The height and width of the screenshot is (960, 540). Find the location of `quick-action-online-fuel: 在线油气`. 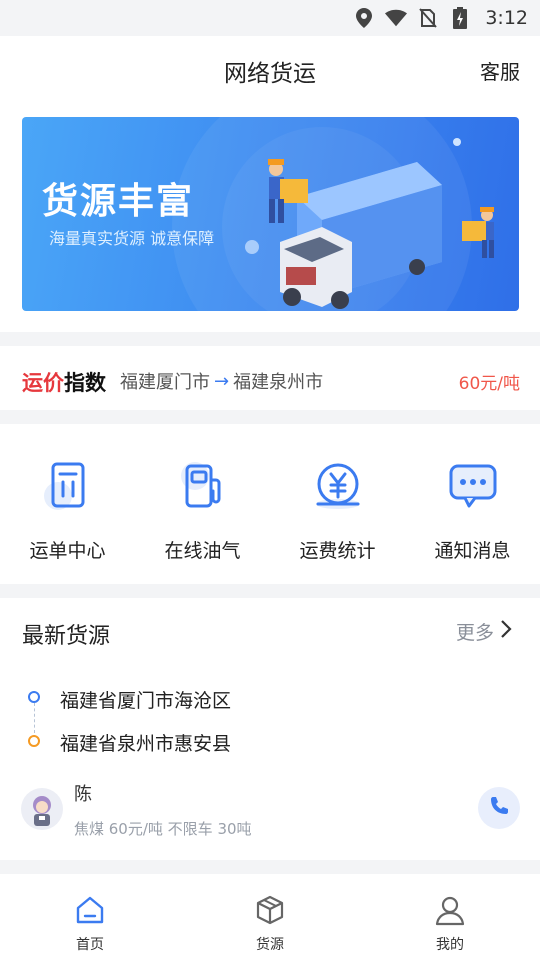

quick-action-online-fuel: 在线油气 is located at coordinates (202, 504).